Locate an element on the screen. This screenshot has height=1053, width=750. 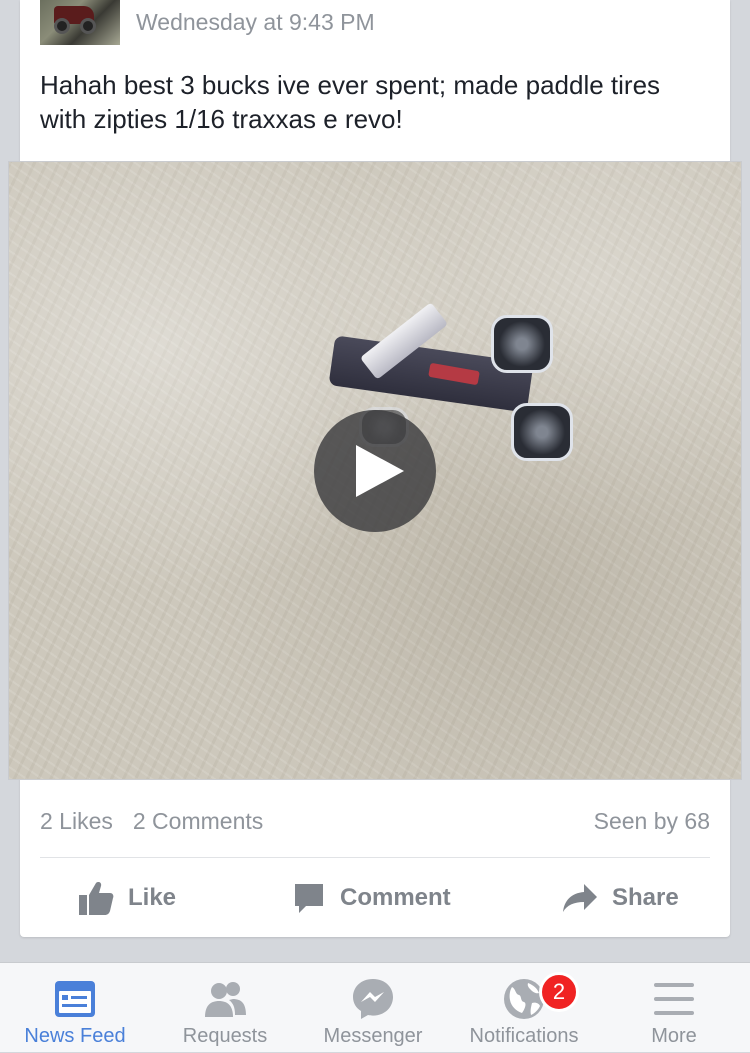
author-avatar is located at coordinates (80, 22).